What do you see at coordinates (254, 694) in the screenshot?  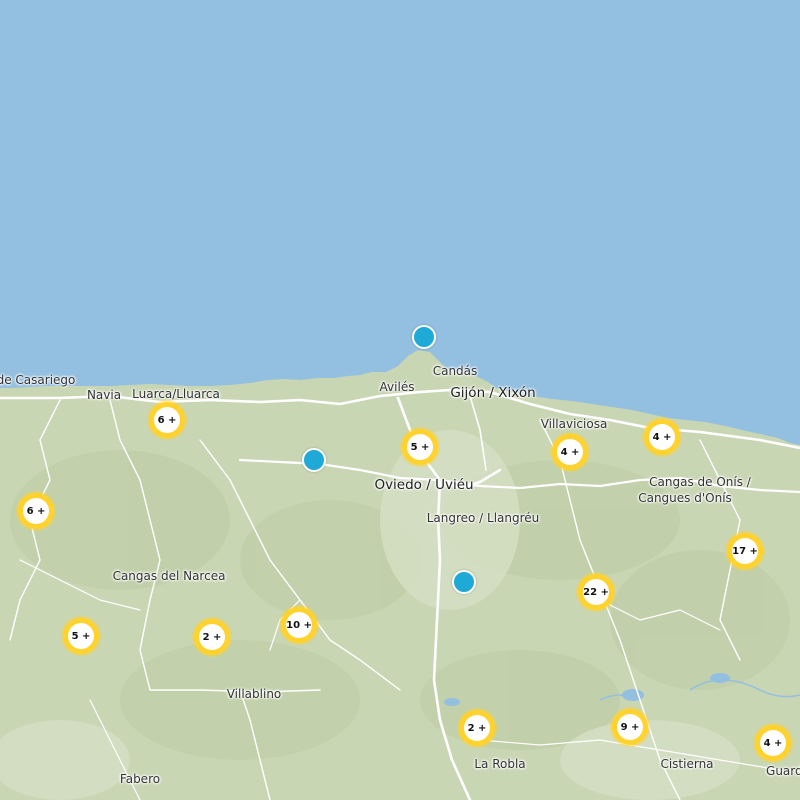 I see `place-label: Villablino` at bounding box center [254, 694].